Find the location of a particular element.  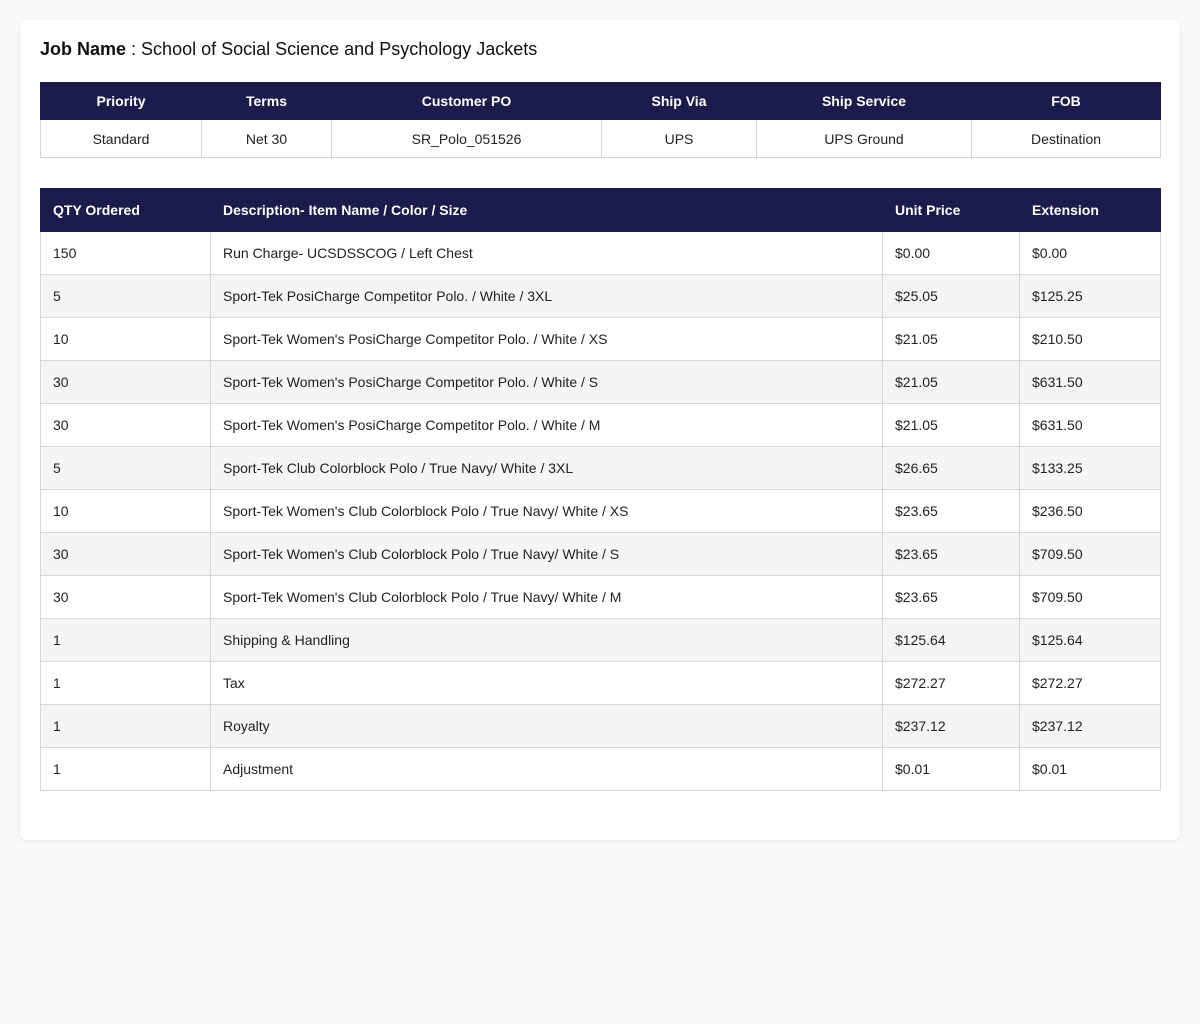

items-header-description: Description- Item Name / Color / Size is located at coordinates (546, 210).